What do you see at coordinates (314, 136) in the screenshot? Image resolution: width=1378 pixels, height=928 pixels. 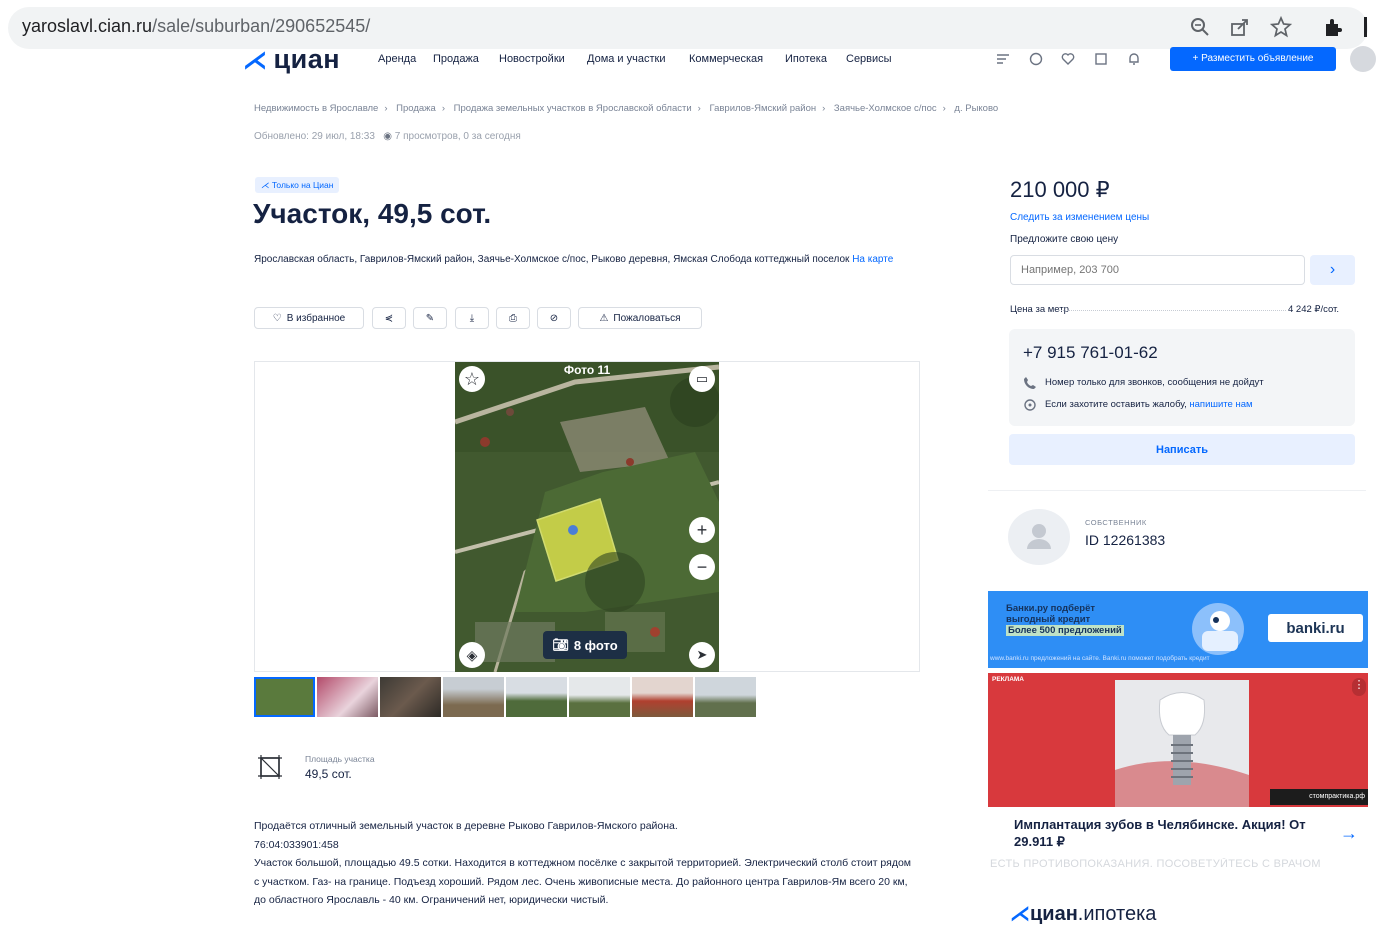 I see `updated-date: Обновлено: 29 июл, 18:33` at bounding box center [314, 136].